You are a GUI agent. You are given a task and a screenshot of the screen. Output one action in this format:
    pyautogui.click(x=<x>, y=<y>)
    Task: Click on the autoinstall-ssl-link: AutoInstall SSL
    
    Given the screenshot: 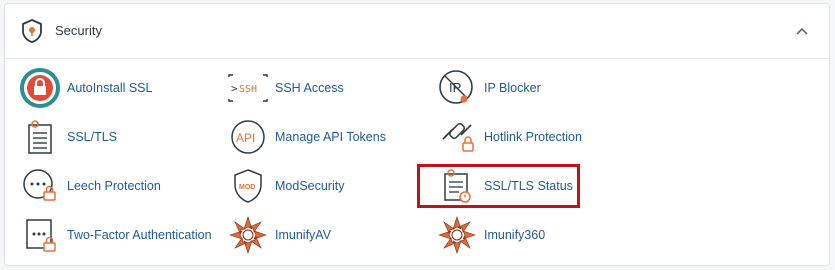 What is the action you would take?
    pyautogui.click(x=84, y=88)
    